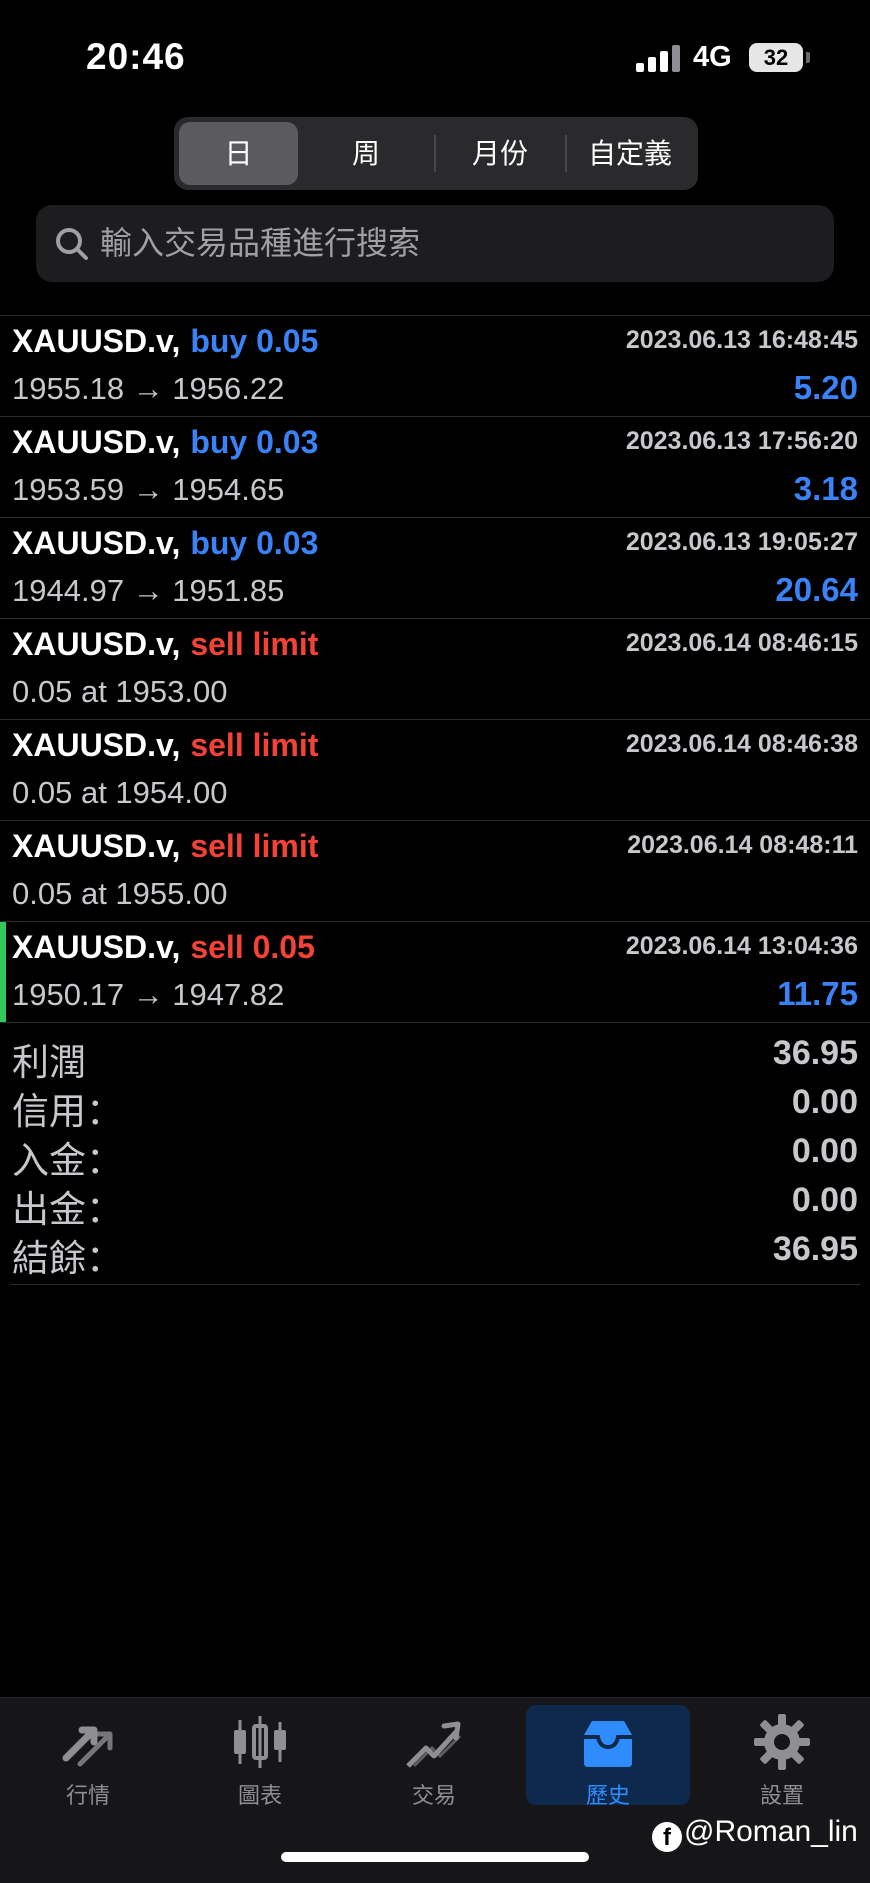 The height and width of the screenshot is (1883, 870). I want to click on history-icon, so click(608, 1744).